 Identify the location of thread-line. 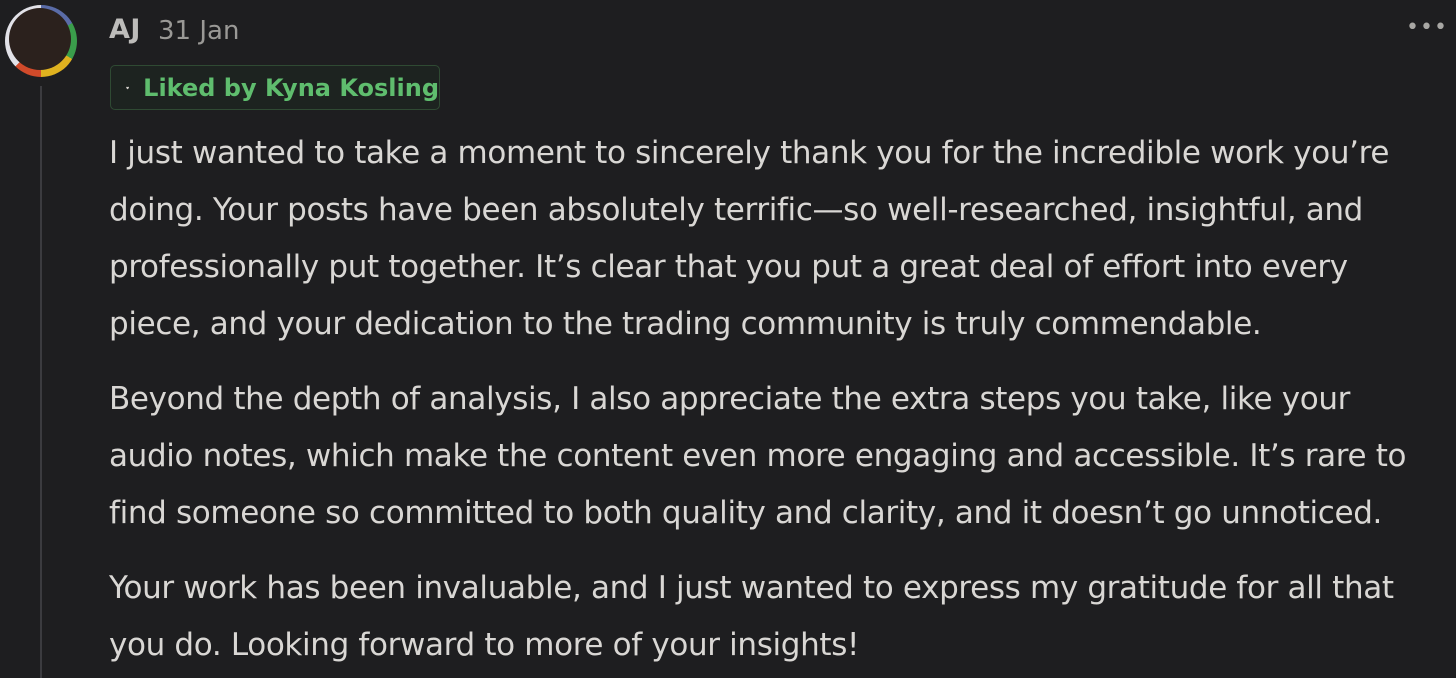
(41, 382).